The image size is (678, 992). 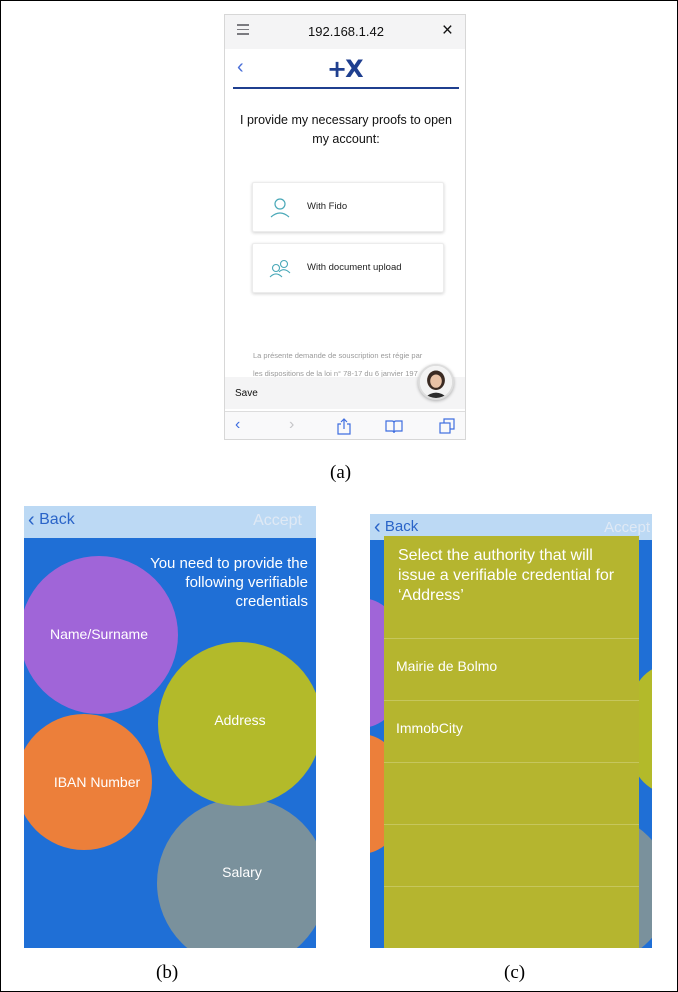 I want to click on credential-iban-number: IBAN Number, so click(x=88, y=782).